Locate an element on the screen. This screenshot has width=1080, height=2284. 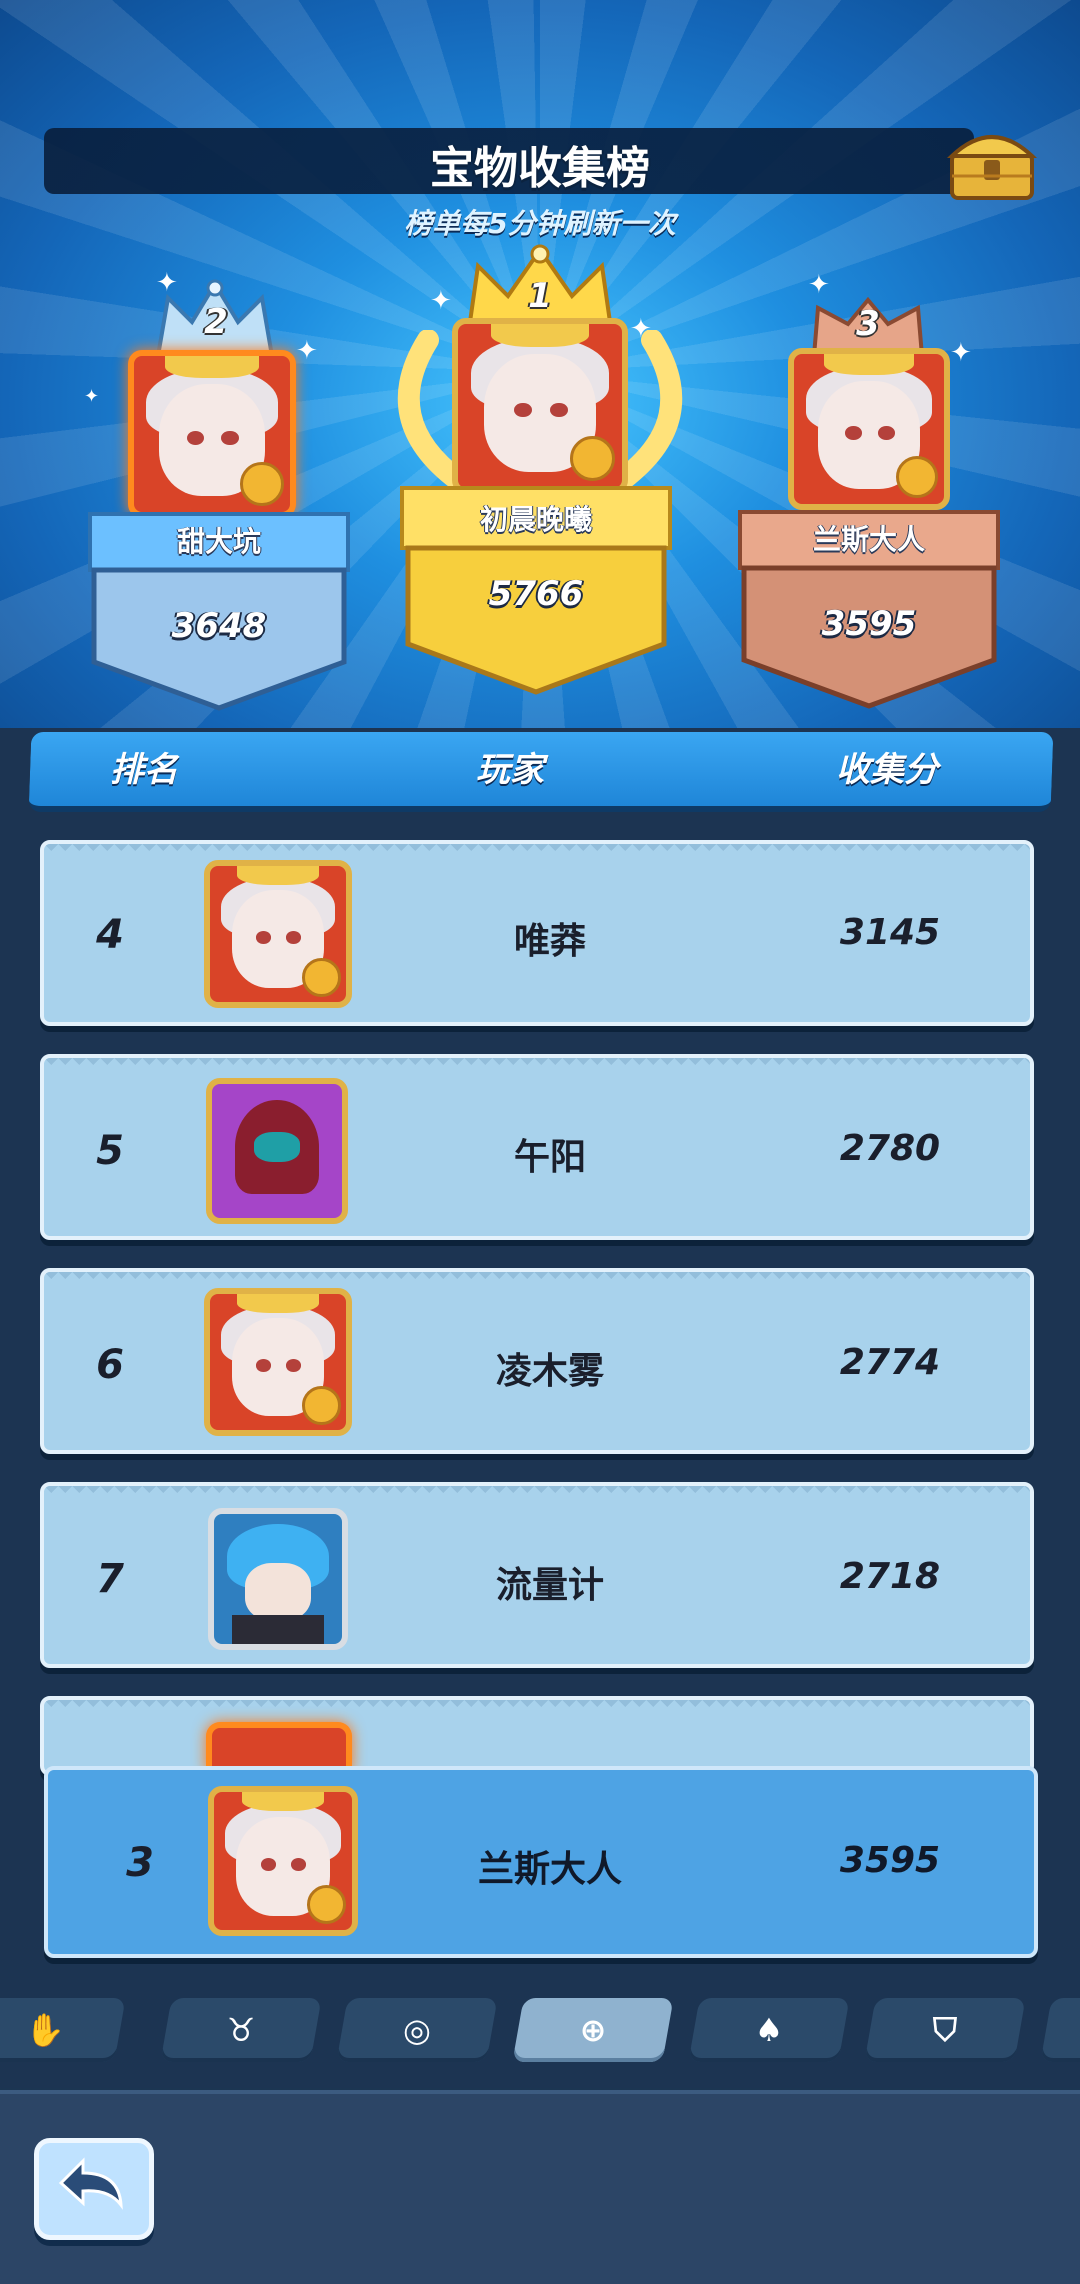
row-rank: 5 is located at coordinates (110, 1151).